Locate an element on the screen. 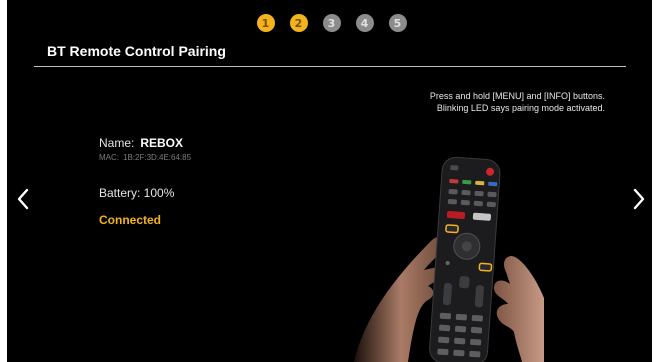 This screenshot has height=362, width=659. device-mac-label: MAC: is located at coordinates (109, 157).